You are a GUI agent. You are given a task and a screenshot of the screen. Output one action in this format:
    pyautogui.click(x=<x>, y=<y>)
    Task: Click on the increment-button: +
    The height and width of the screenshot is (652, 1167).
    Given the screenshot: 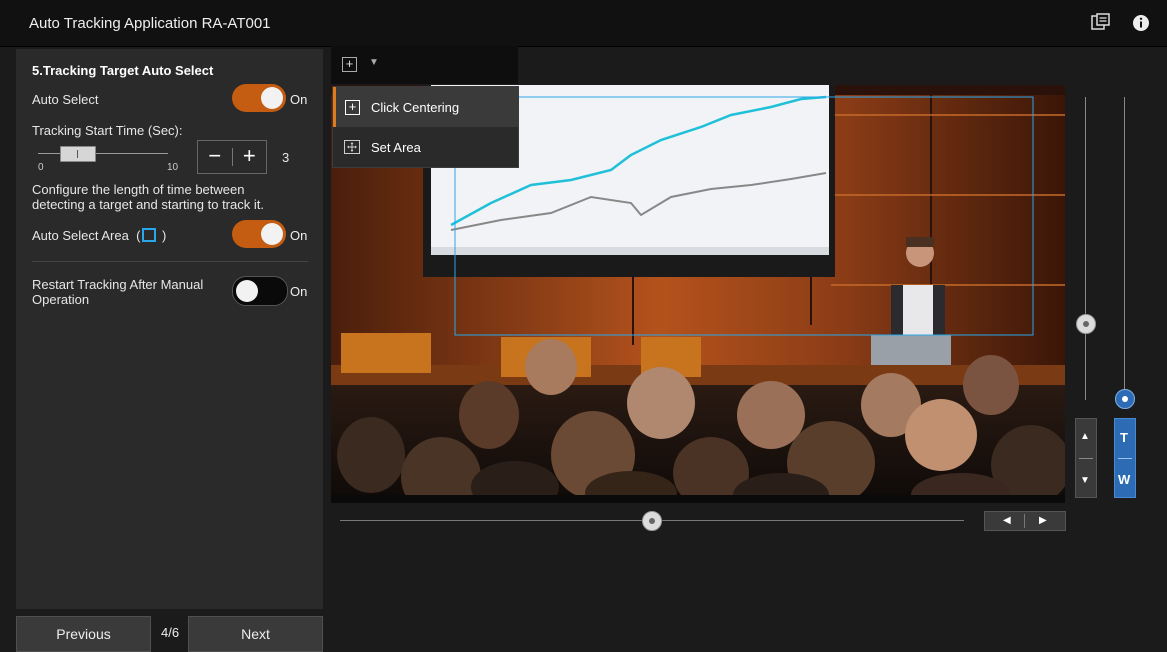 What is the action you would take?
    pyautogui.click(x=250, y=157)
    